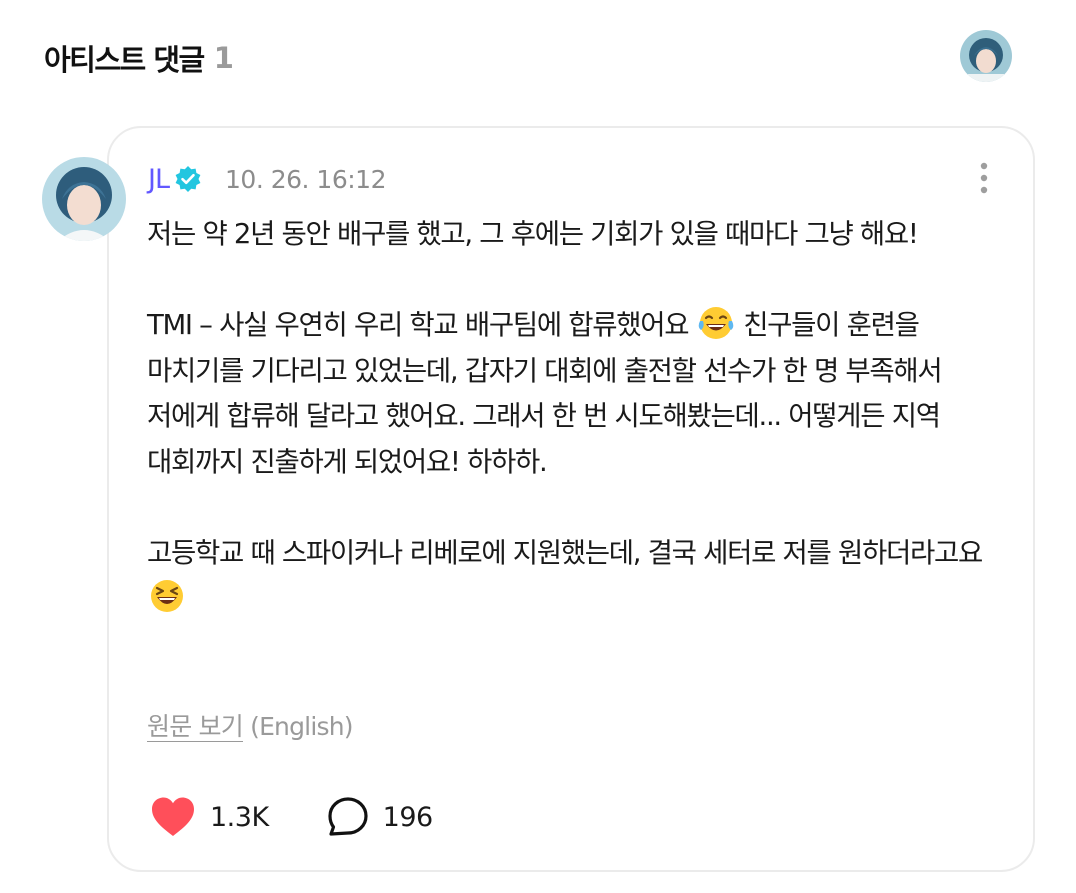  Describe the element at coordinates (159, 179) in the screenshot. I see `author-name: JL` at that location.